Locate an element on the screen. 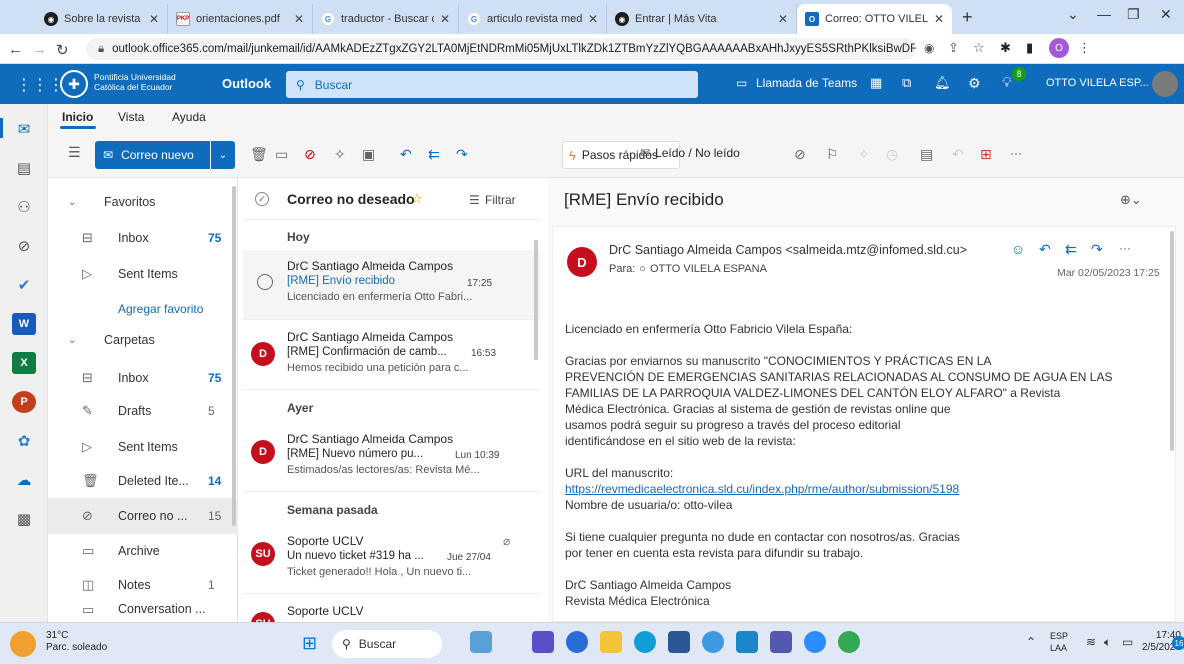 This screenshot has width=1184, height=664. taskbar-search: ⚲ Buscar is located at coordinates (387, 644).